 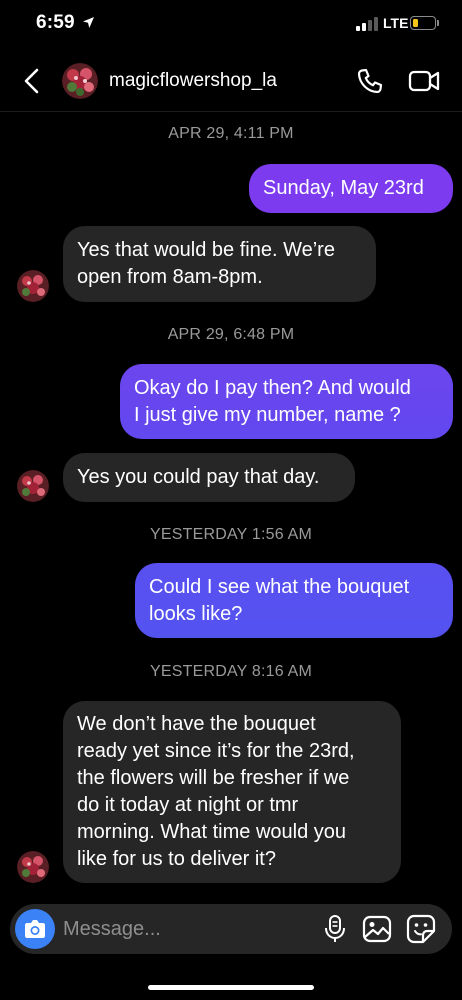 I want to click on message-text: Yes you could pay that day., so click(x=198, y=477).